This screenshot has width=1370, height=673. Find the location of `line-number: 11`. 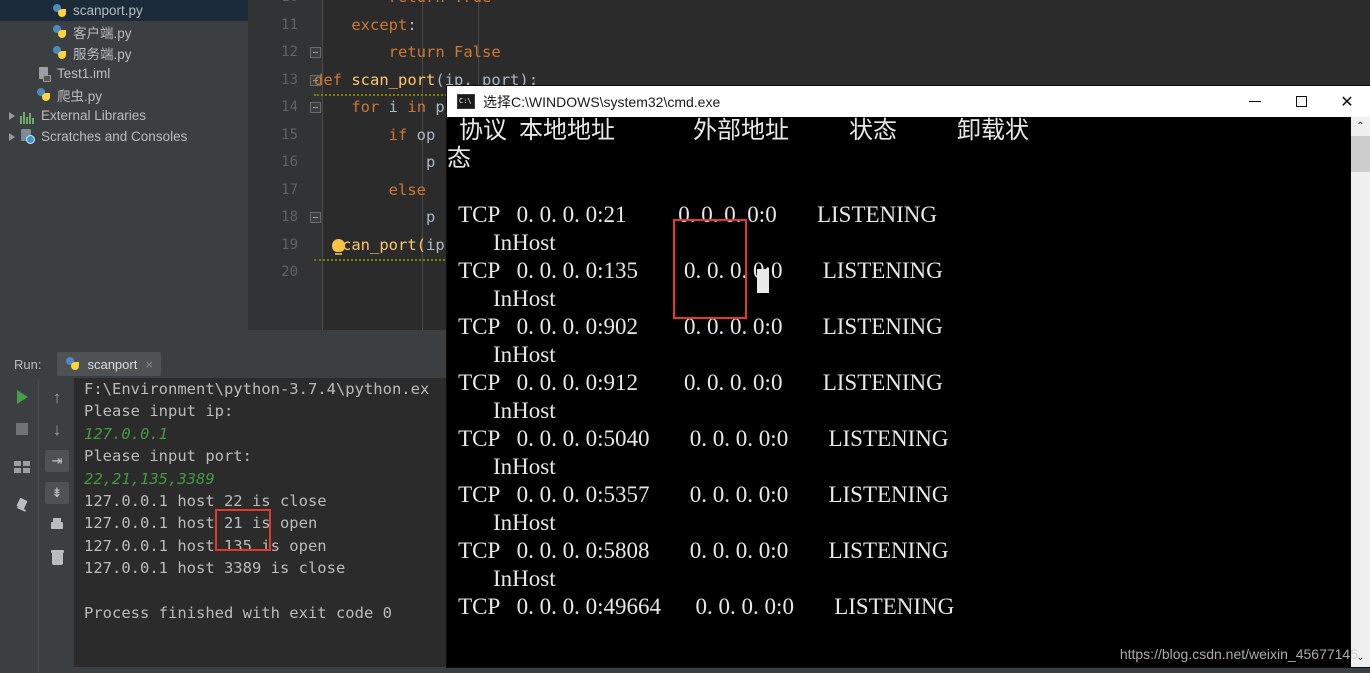

line-number: 11 is located at coordinates (289, 24).